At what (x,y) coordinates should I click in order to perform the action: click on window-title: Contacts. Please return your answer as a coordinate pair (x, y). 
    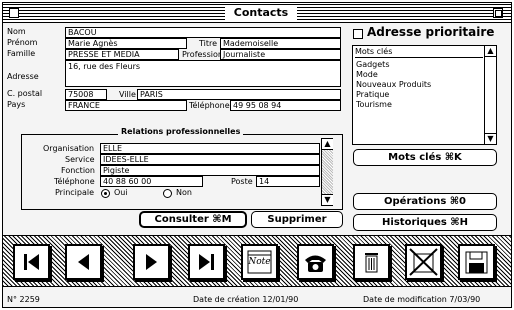
    Looking at the image, I should click on (261, 13).